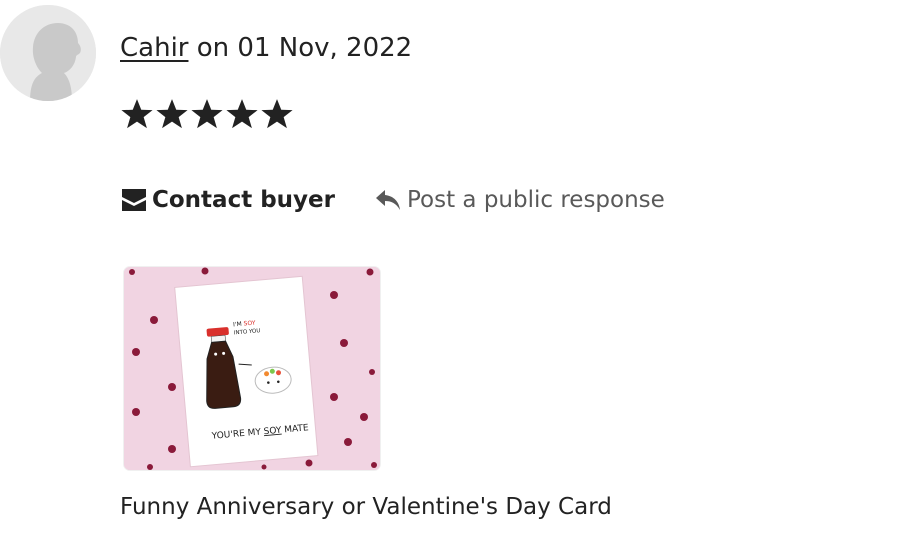 This screenshot has width=920, height=554. I want to click on post-public-response-label: Post a public response, so click(535, 200).